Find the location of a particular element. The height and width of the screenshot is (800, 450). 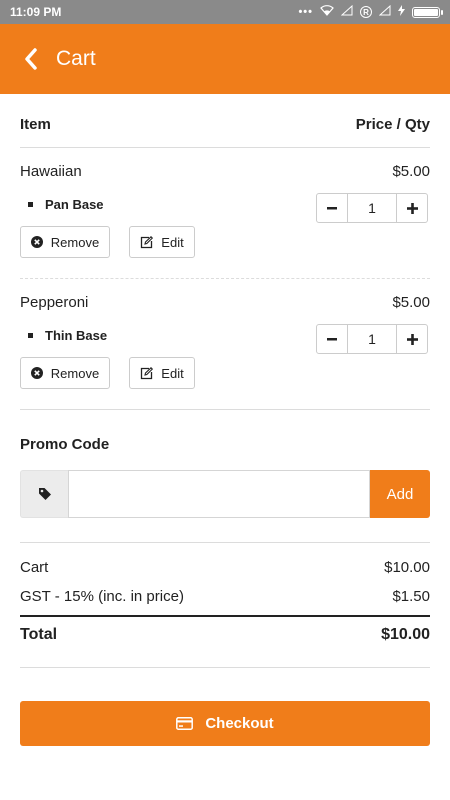

gst-value: $1.50 is located at coordinates (411, 596).